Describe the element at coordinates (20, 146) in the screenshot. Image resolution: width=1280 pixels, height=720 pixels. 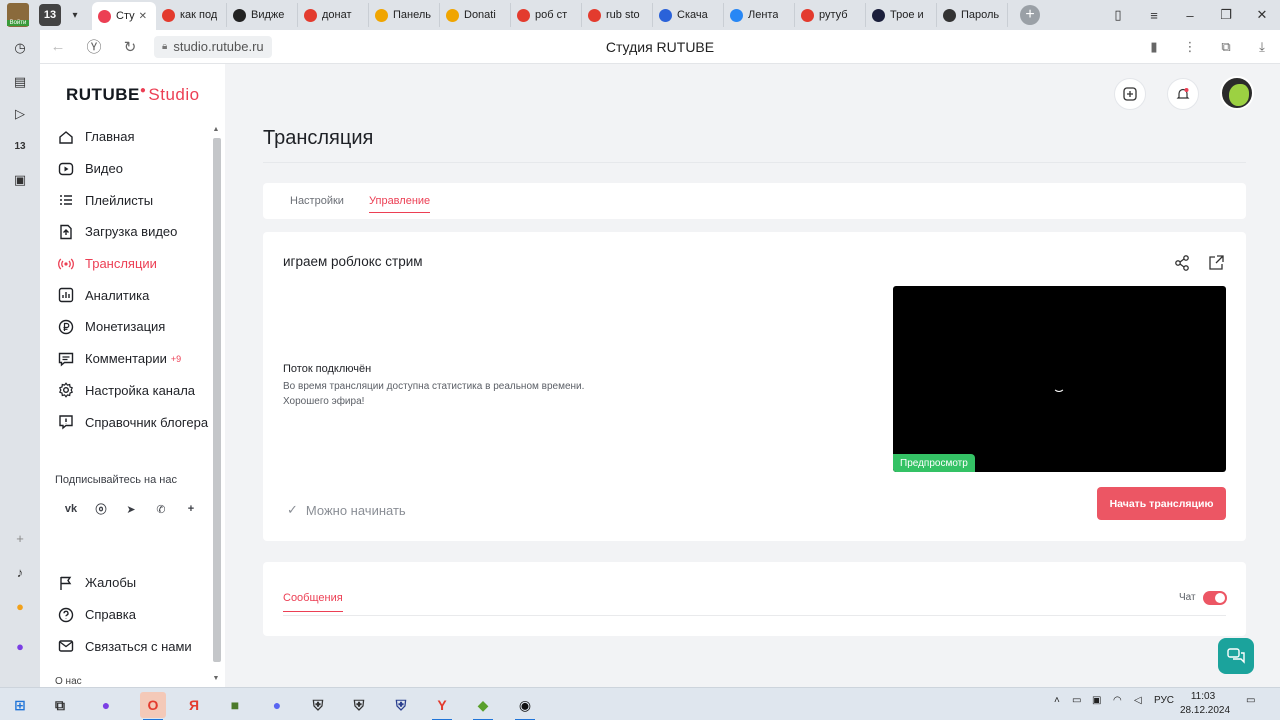
I see `calendar-icon: 13` at that location.